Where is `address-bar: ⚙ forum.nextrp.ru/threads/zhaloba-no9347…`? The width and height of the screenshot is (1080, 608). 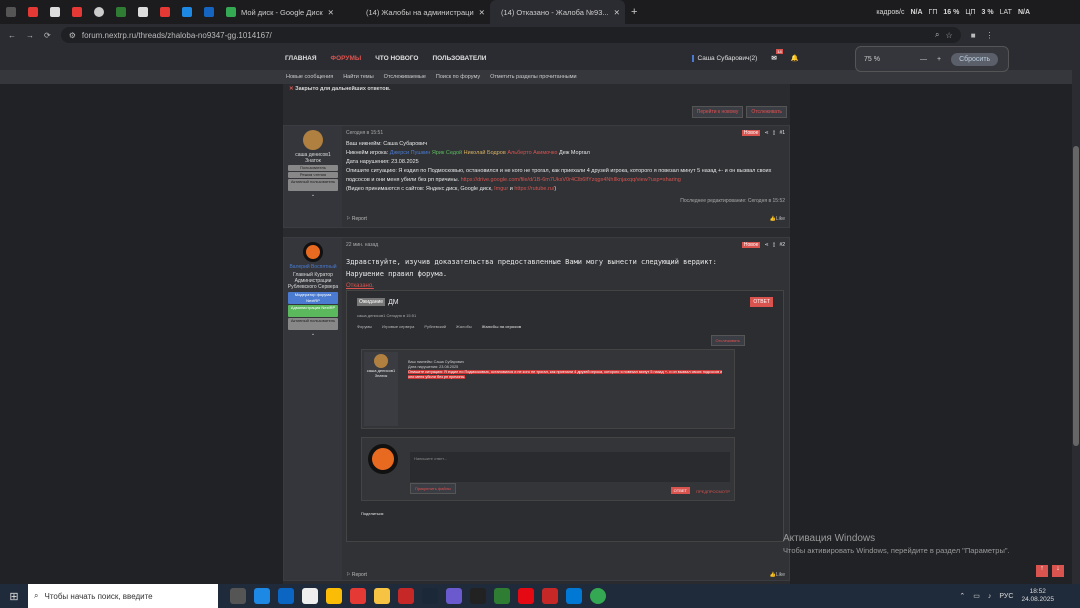
address-bar: ⚙ forum.nextrp.ru/threads/zhaloba-no9347… is located at coordinates (510, 35).